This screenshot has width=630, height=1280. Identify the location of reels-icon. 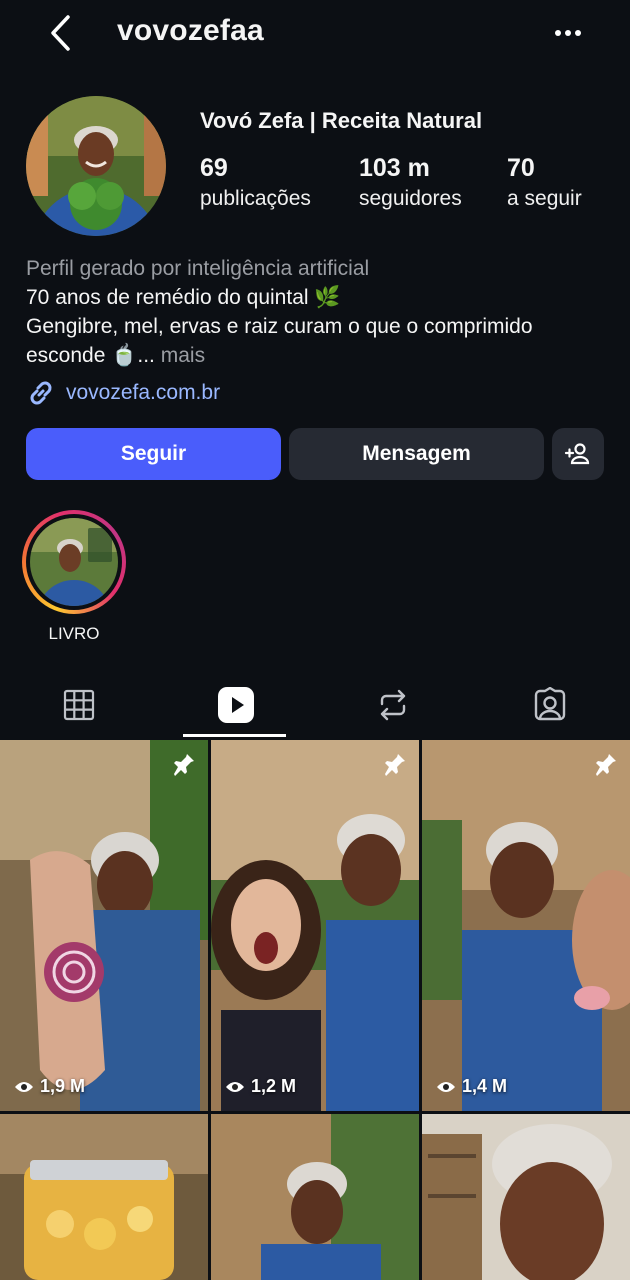
(235, 705).